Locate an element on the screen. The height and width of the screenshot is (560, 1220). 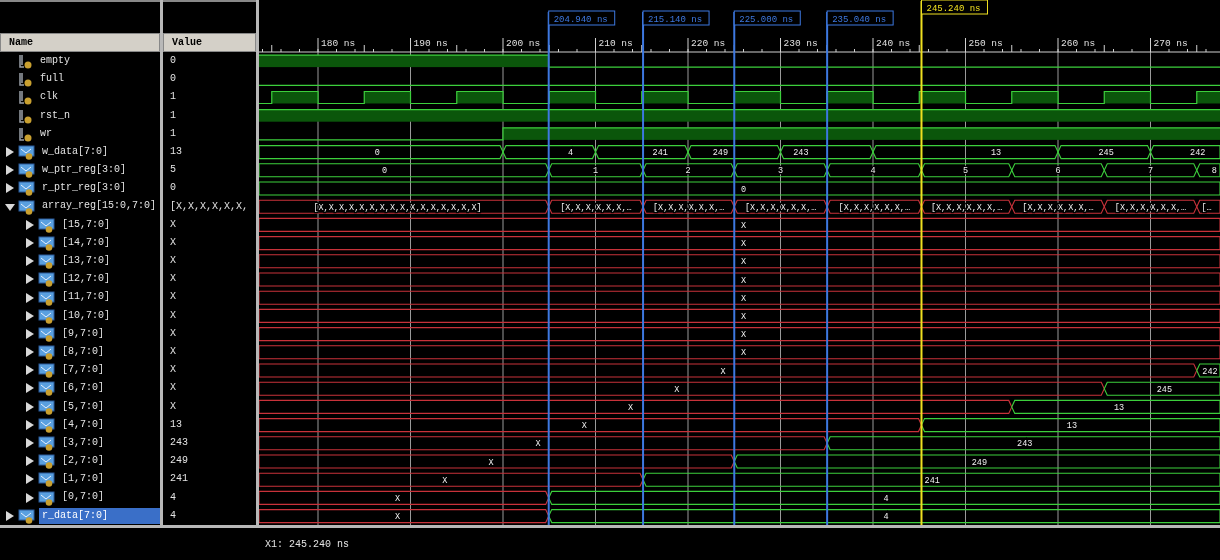
time-marker-line is located at coordinates (734, 268).